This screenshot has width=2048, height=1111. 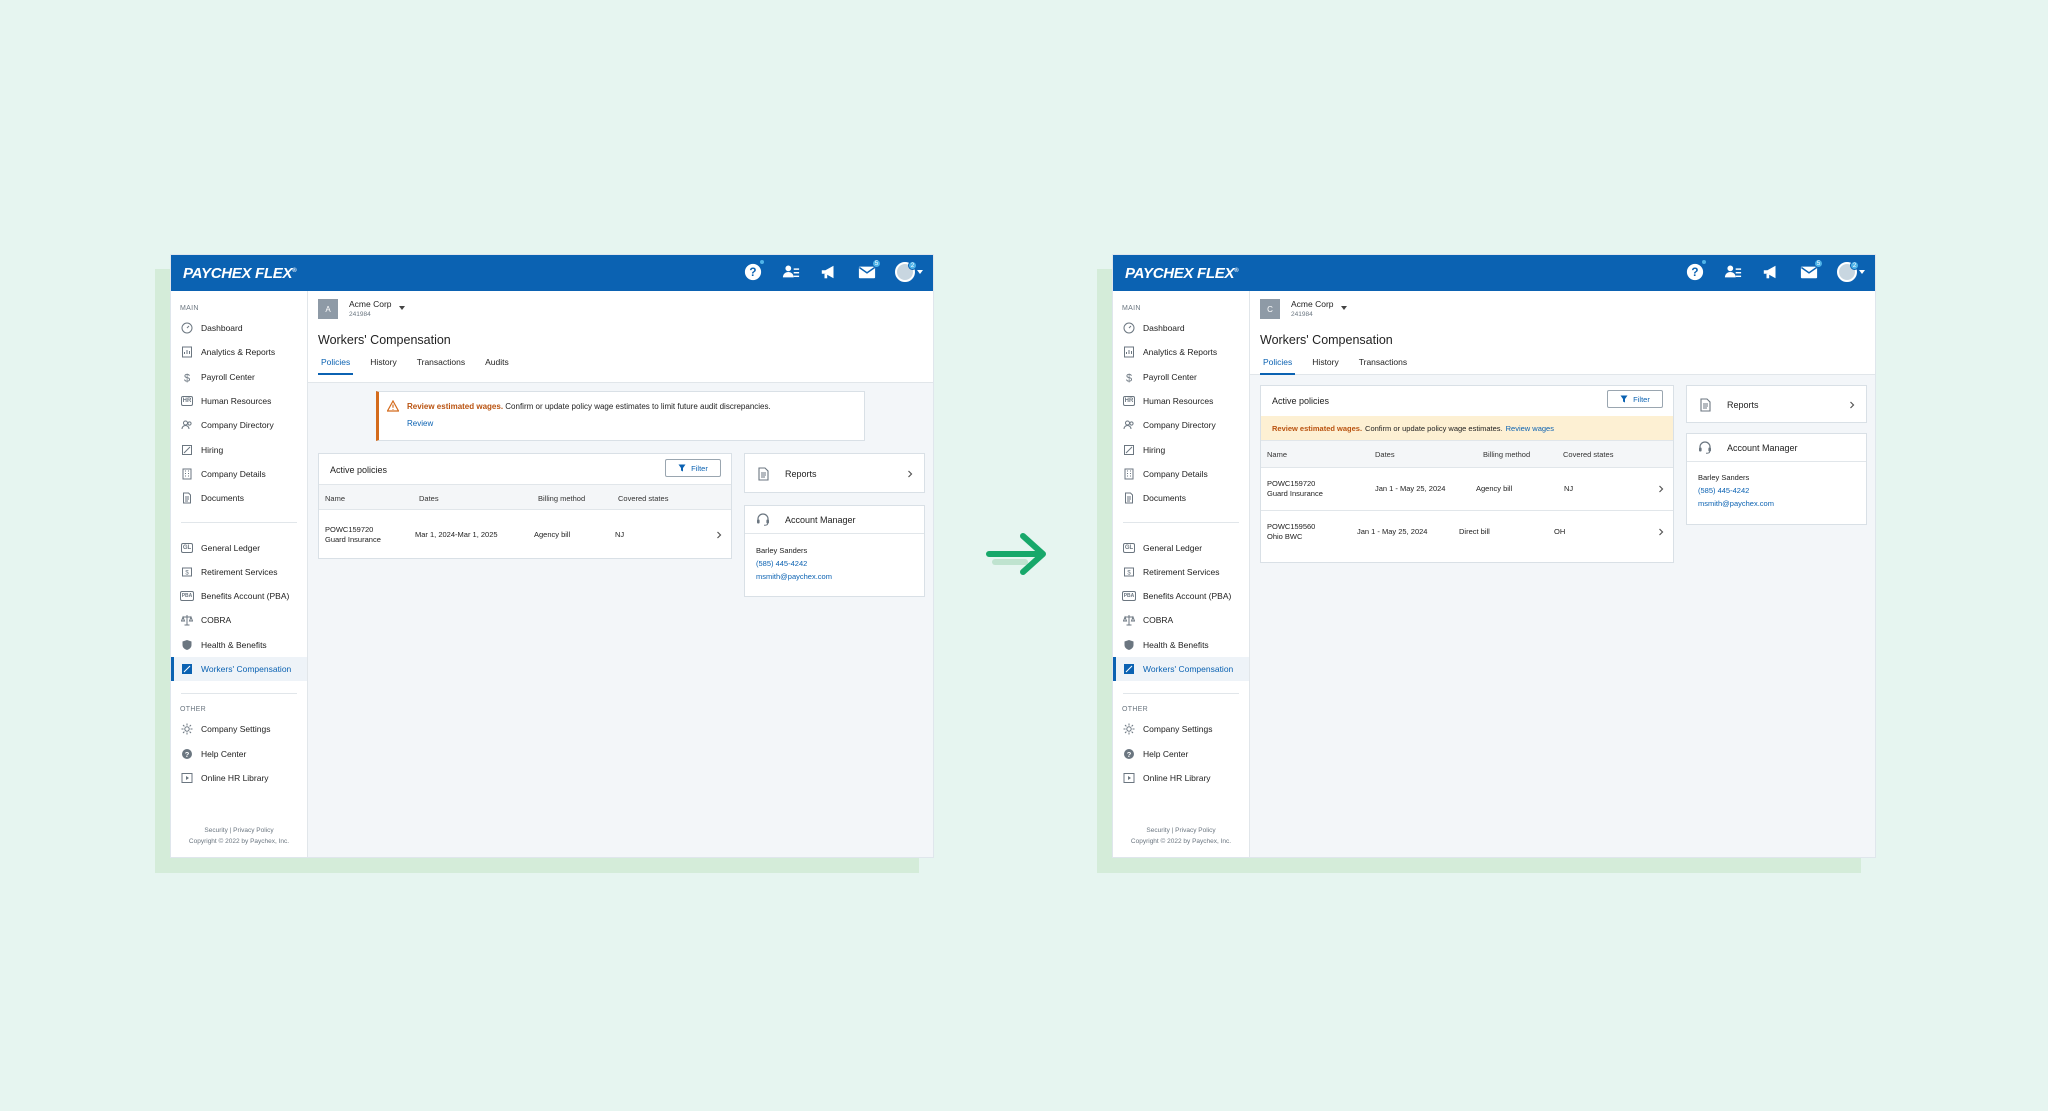 What do you see at coordinates (1818, 263) in the screenshot?
I see `mail-badge: 5` at bounding box center [1818, 263].